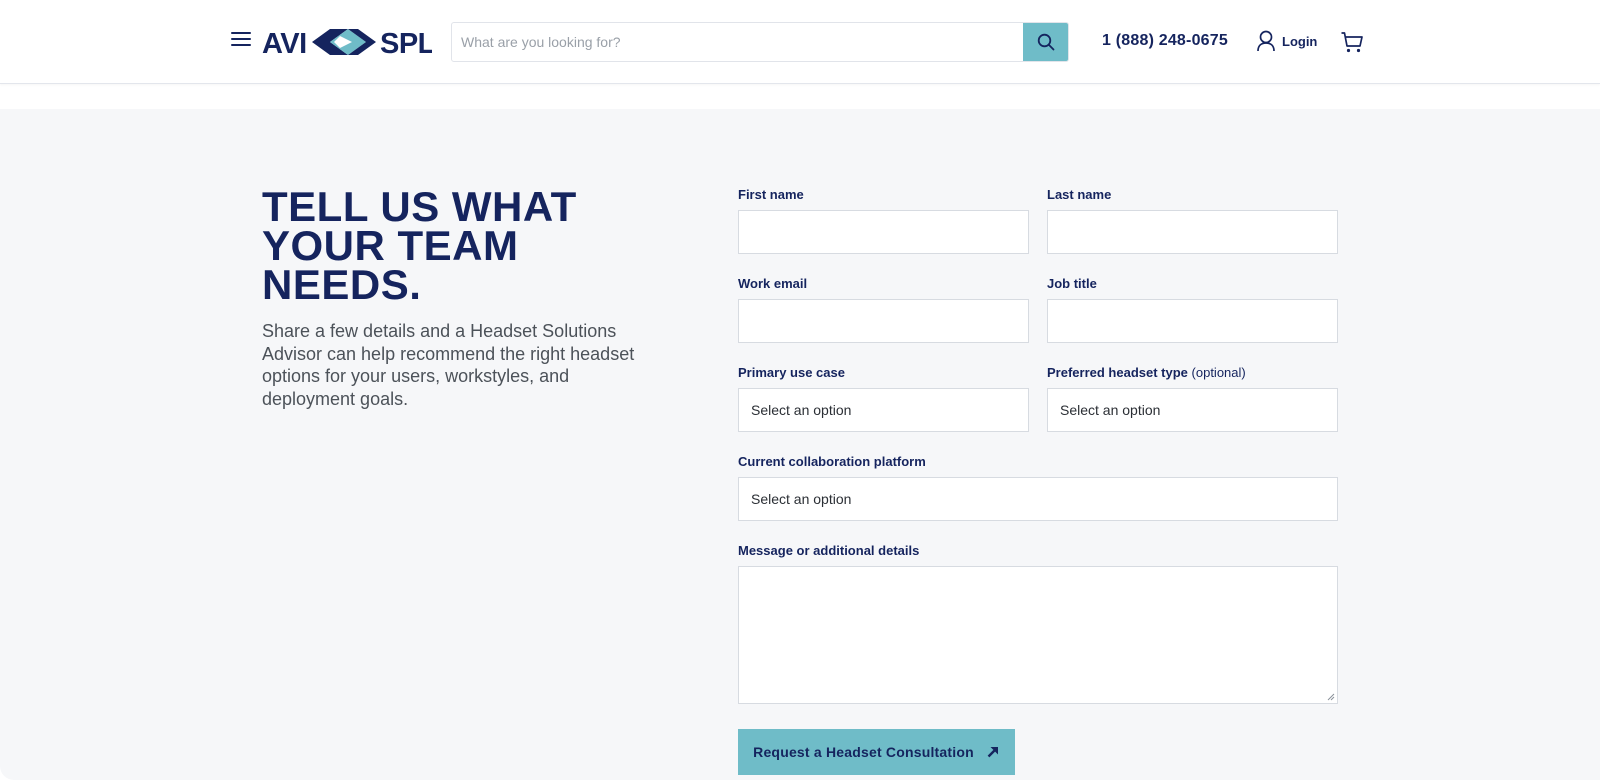 The height and width of the screenshot is (780, 1600). I want to click on login-link: Login, so click(1286, 41).